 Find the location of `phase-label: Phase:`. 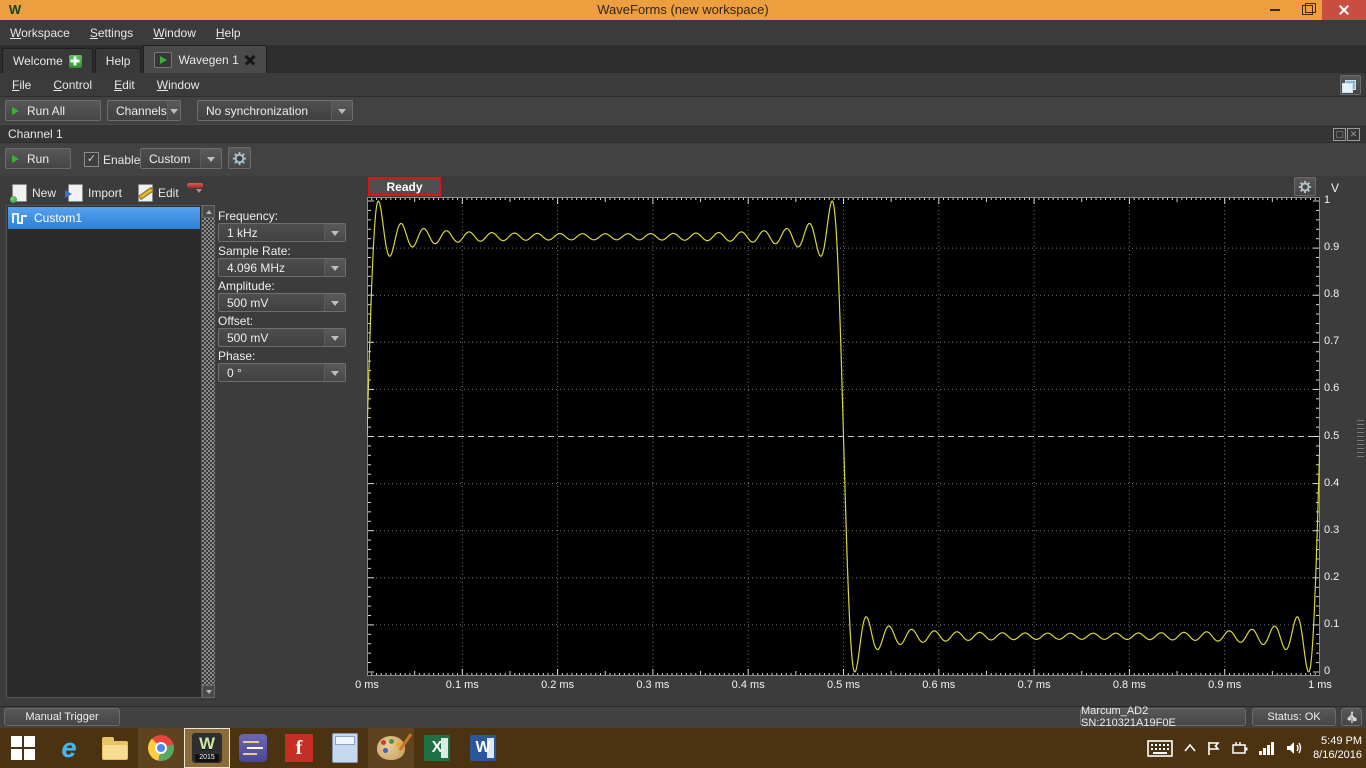

phase-label: Phase: is located at coordinates (237, 356).